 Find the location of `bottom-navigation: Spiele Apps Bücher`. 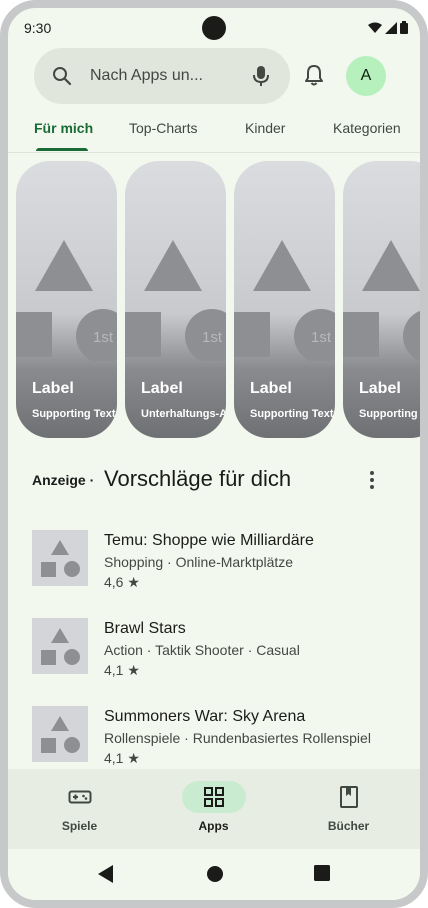

bottom-navigation: Spiele Apps Bücher is located at coordinates (214, 809).